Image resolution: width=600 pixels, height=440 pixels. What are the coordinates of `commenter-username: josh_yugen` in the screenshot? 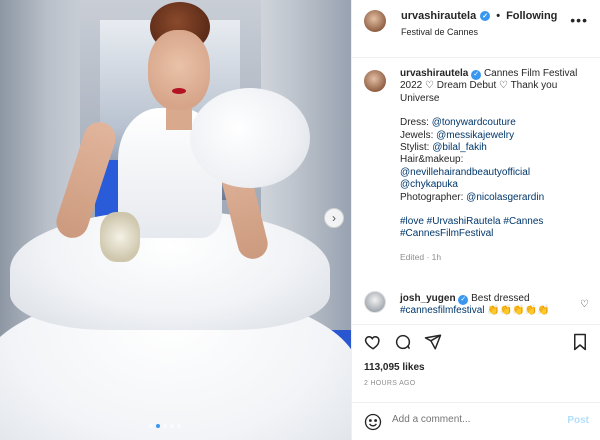 It's located at (428, 298).